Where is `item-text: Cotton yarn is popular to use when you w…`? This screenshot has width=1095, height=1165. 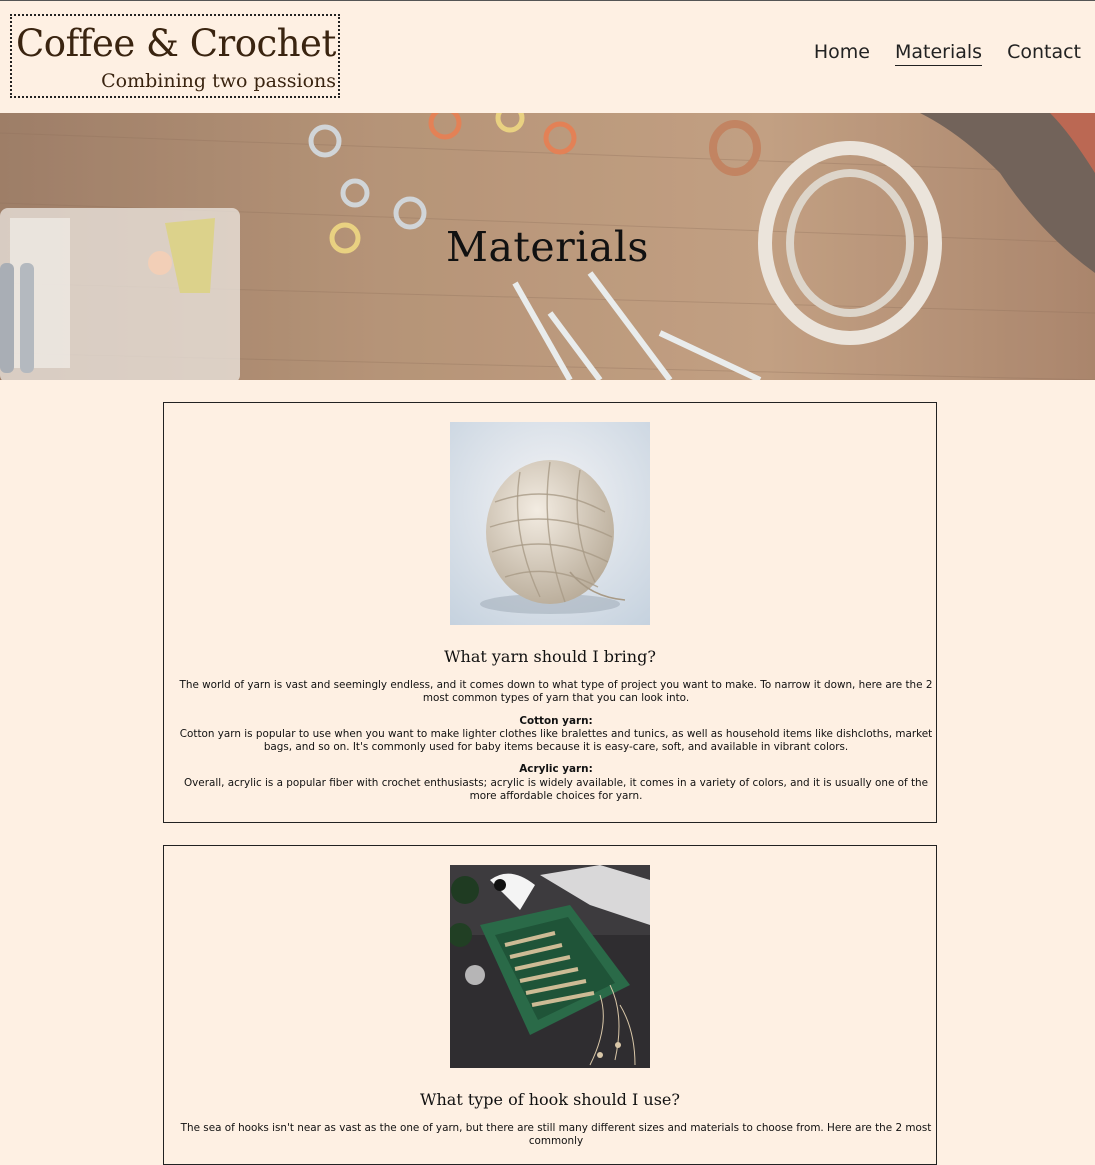 item-text: Cotton yarn is popular to use when you w… is located at coordinates (556, 740).